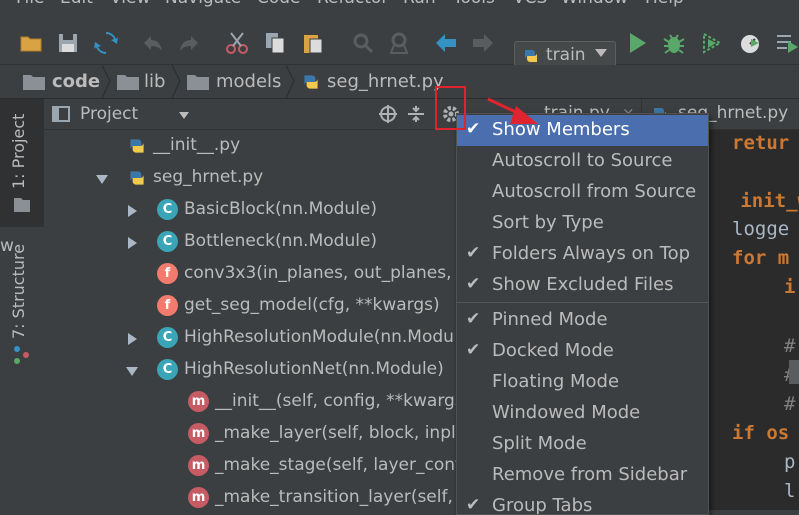 This screenshot has height=515, width=799. What do you see at coordinates (786, 43) in the screenshot?
I see `concurrency-icon` at bounding box center [786, 43].